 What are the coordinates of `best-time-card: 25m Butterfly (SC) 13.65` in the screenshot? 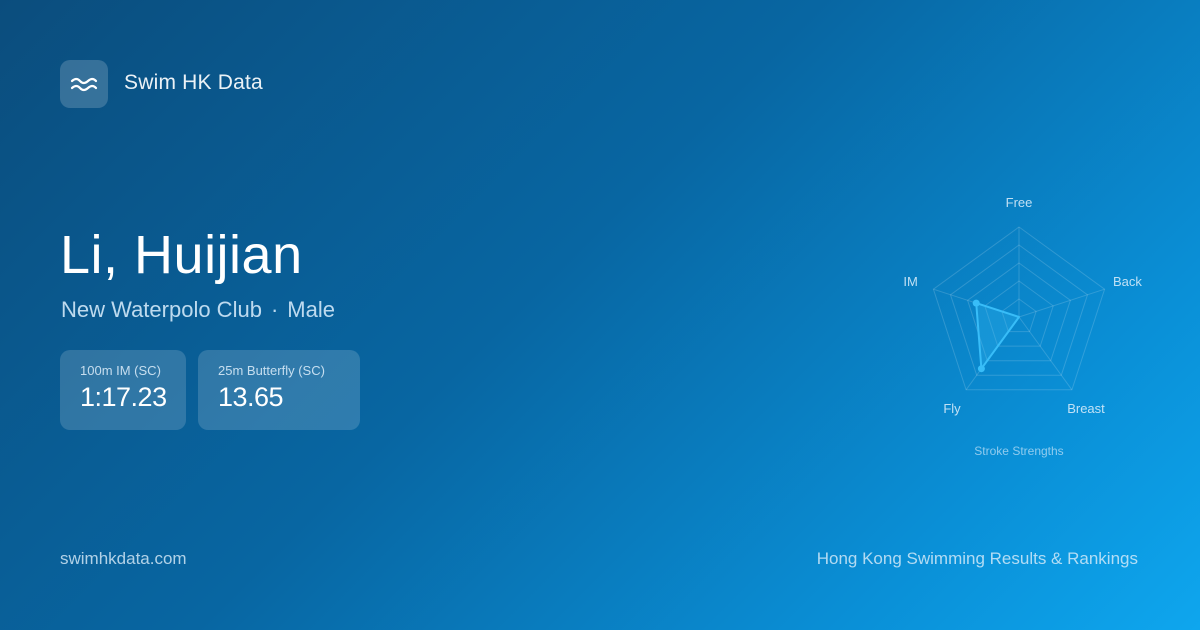 It's located at (279, 390).